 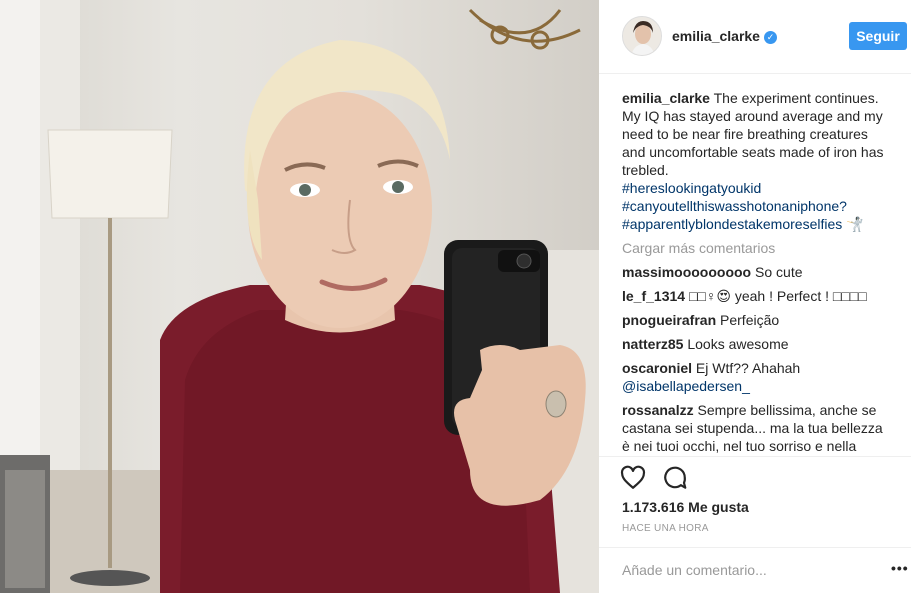 I want to click on follow-button: Seguir, so click(x=878, y=36).